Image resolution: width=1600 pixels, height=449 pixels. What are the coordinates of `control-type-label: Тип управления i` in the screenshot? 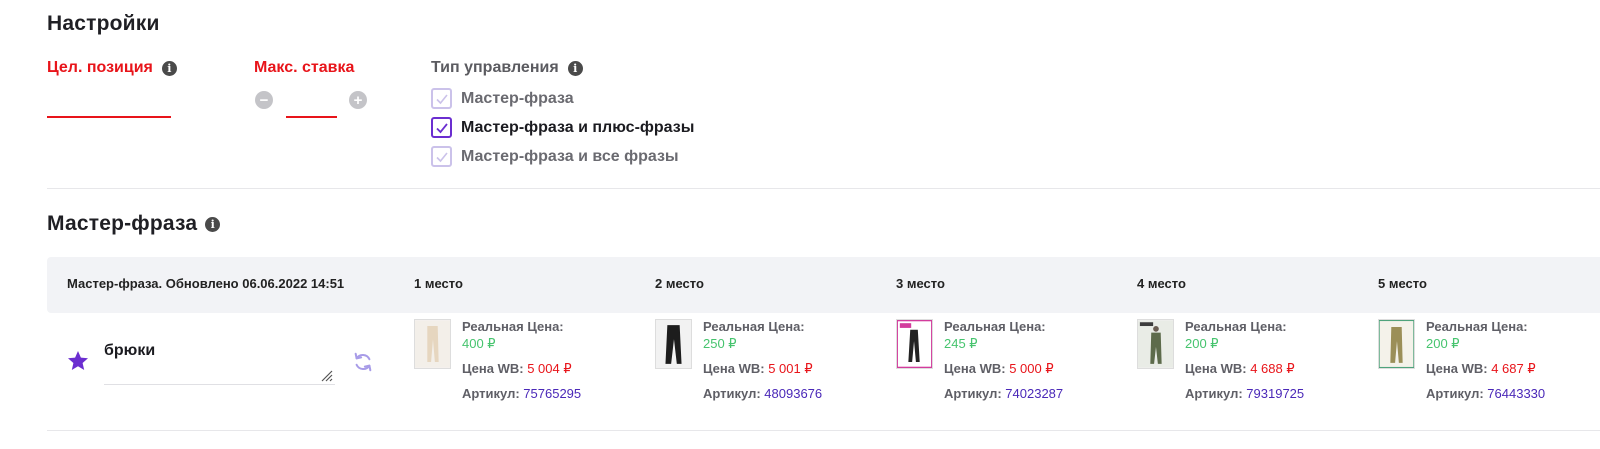 It's located at (507, 68).